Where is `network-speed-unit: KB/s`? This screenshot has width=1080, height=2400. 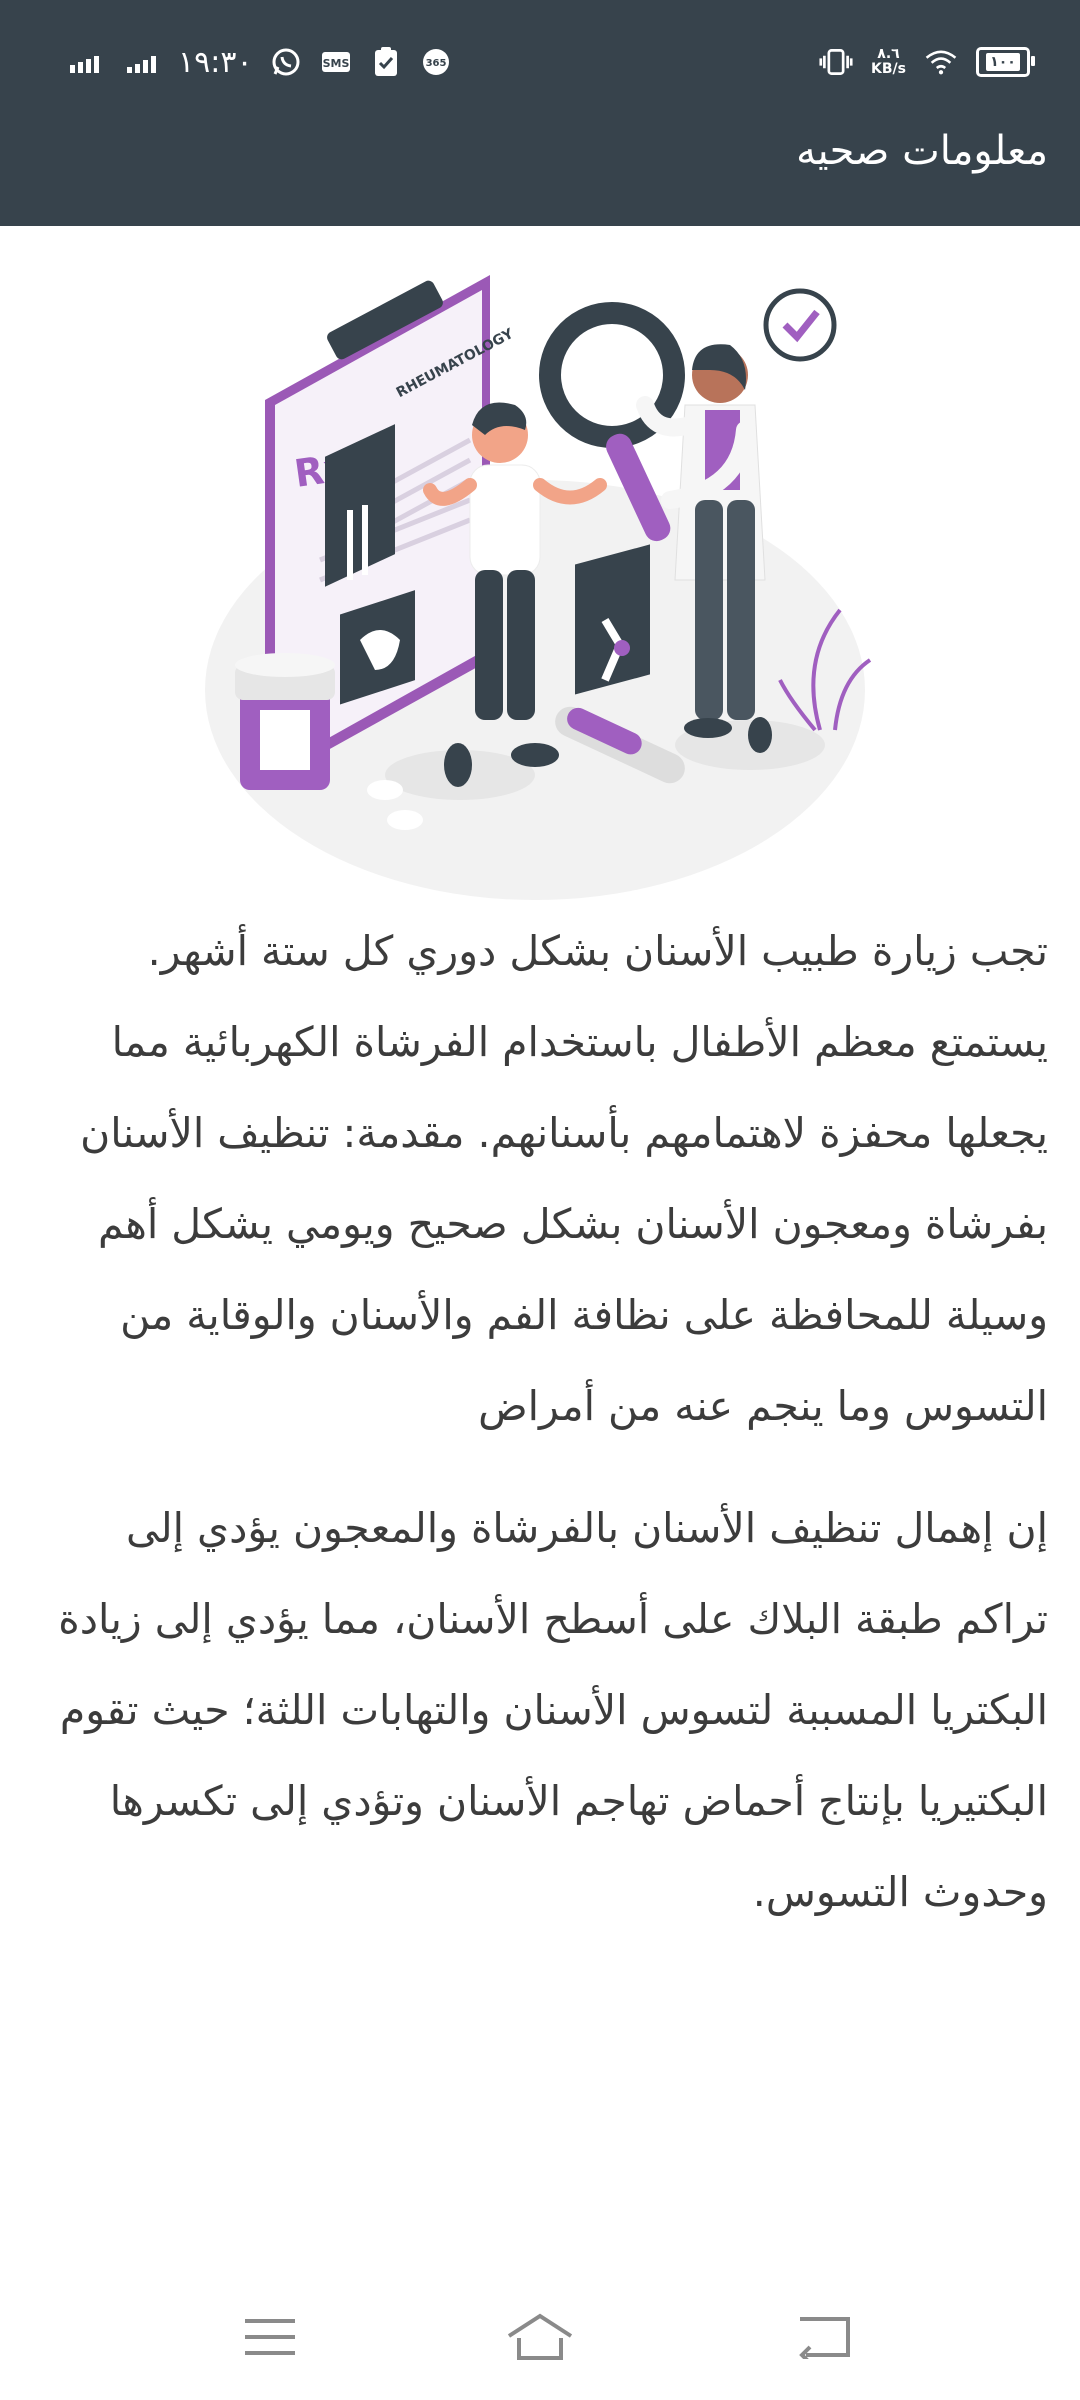
network-speed-unit: KB/s is located at coordinates (888, 69).